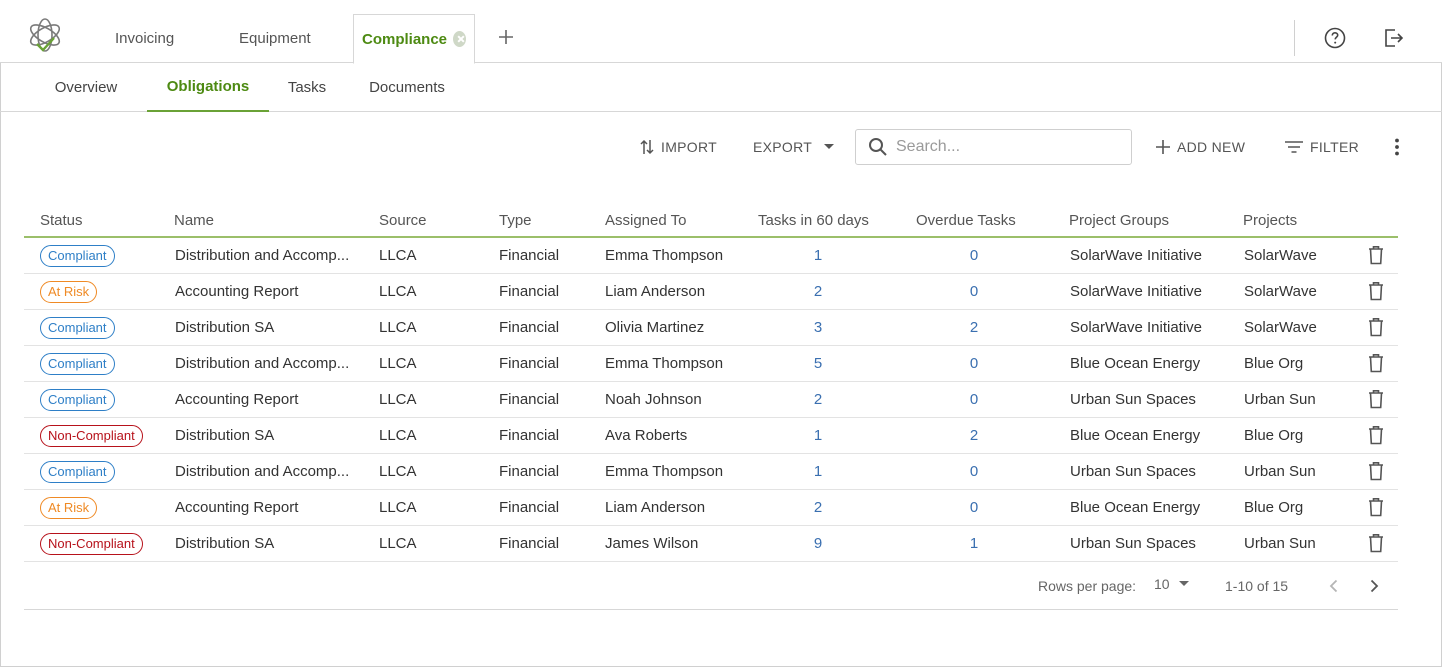 The height and width of the screenshot is (667, 1442). Describe the element at coordinates (678, 147) in the screenshot. I see `import-button: IMPORT` at that location.